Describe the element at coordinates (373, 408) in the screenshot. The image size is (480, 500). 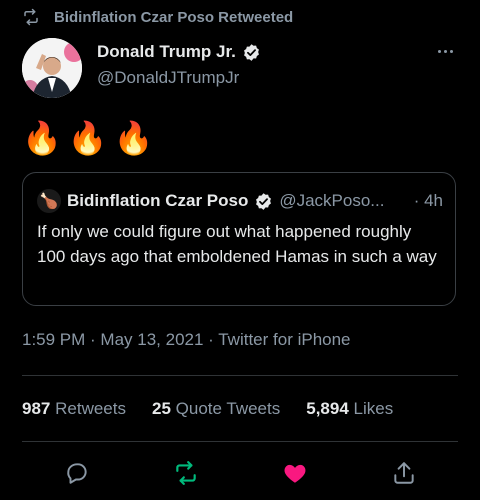
I see `likes-label: Likes` at that location.